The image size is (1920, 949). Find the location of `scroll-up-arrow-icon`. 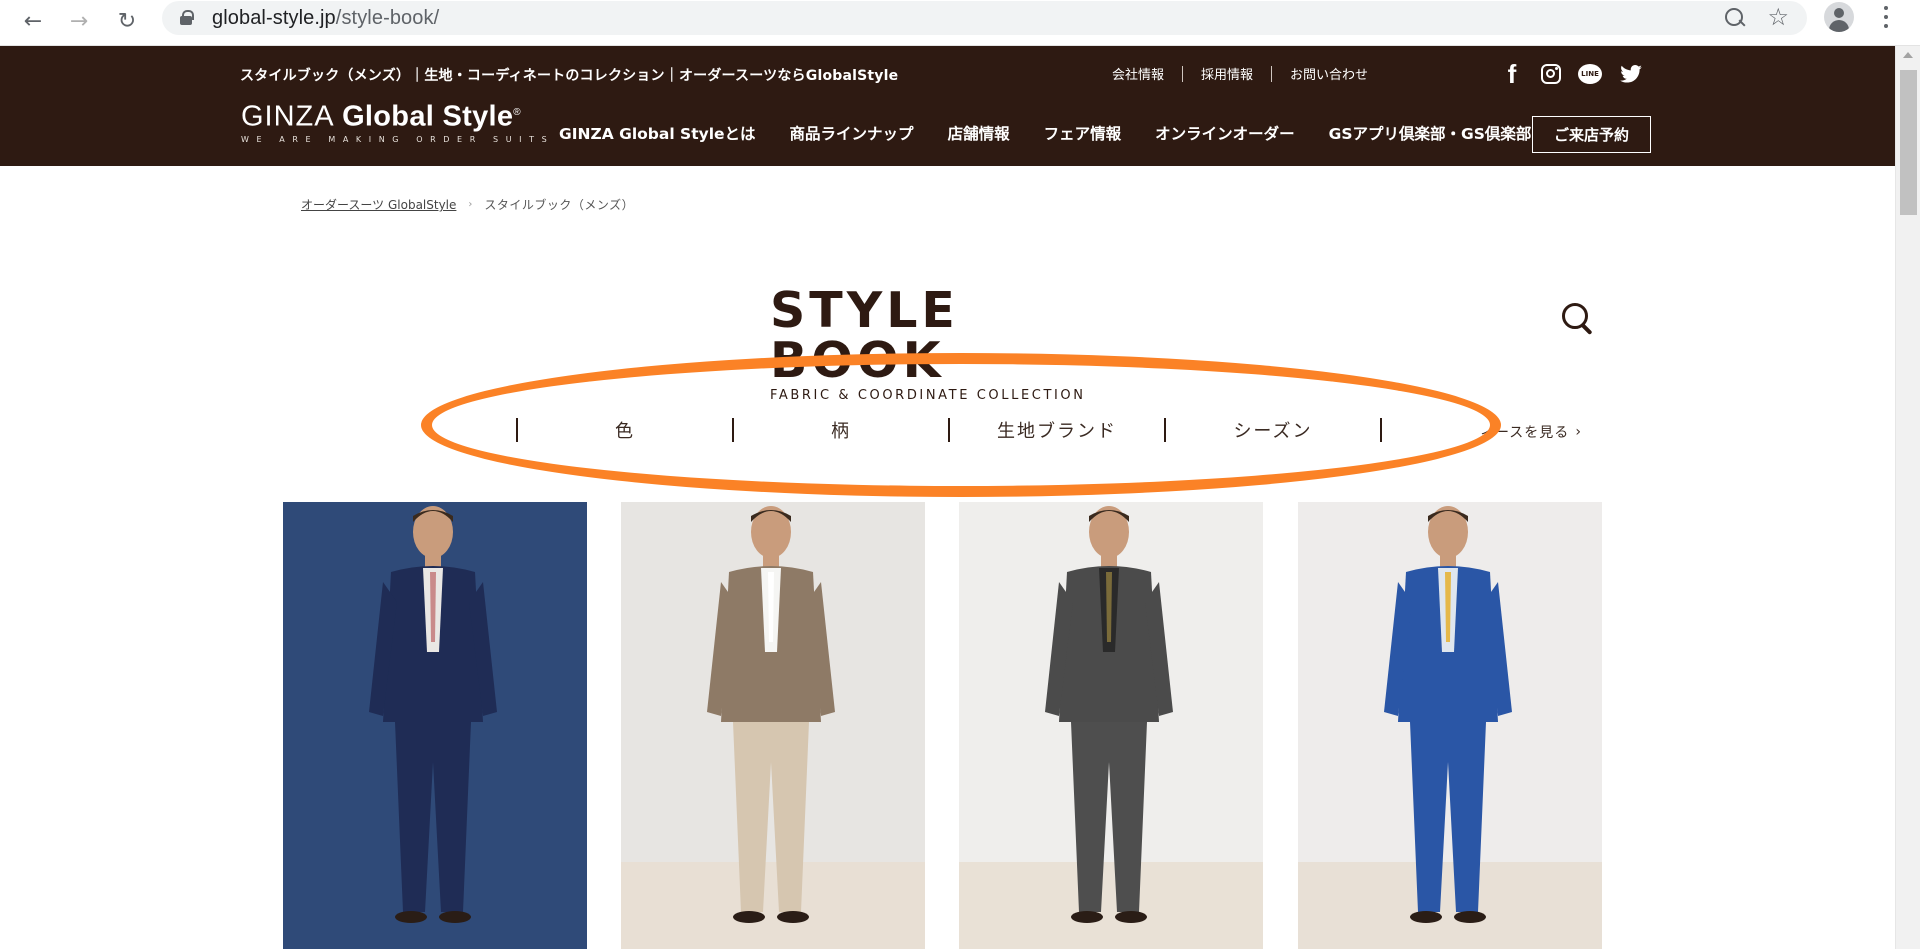

scroll-up-arrow-icon is located at coordinates (1908, 55).